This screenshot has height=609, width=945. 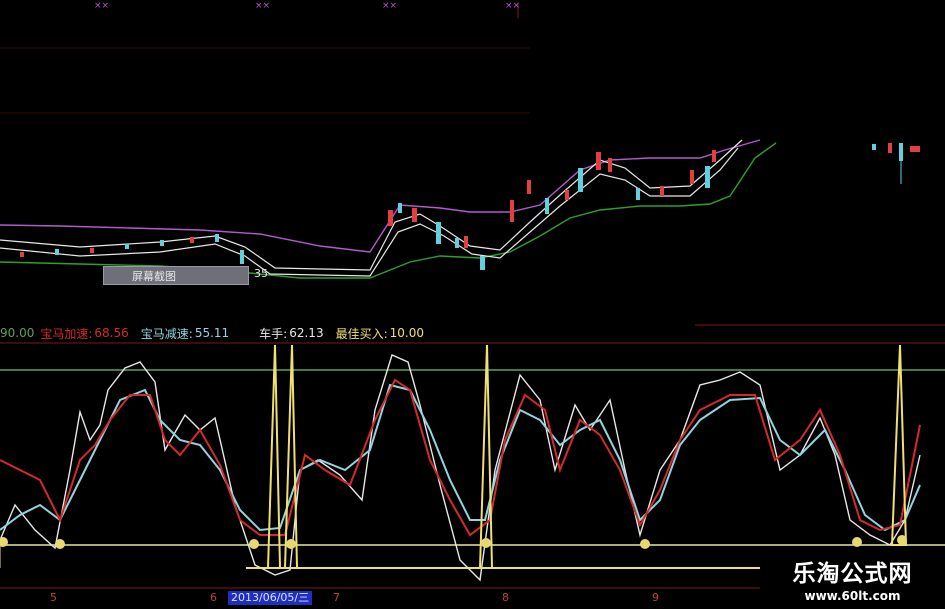 I want to click on legend-accel-label: 宝马加速:, so click(x=66, y=333).